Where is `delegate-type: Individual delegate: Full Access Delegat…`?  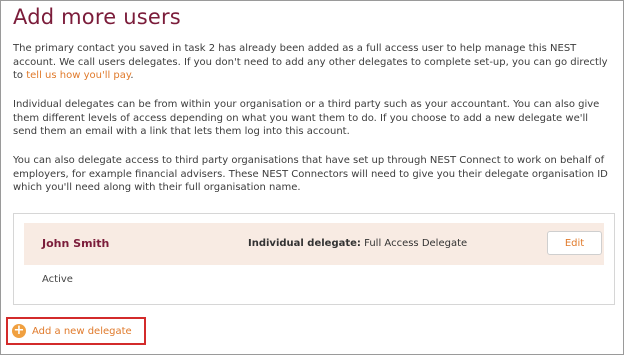
delegate-type: Individual delegate: Full Access Delegat… is located at coordinates (357, 243).